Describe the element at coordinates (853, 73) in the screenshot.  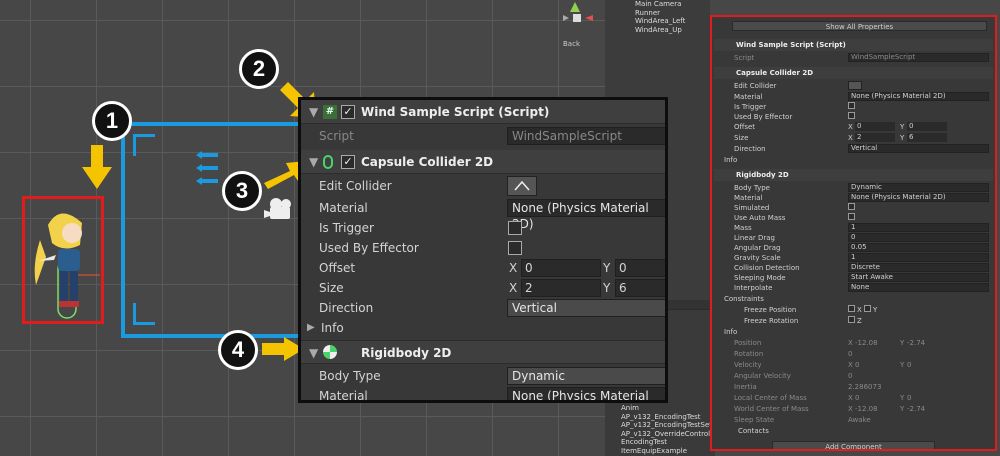
I see `capsule-collider-header: Capsule Collider 2D` at that location.